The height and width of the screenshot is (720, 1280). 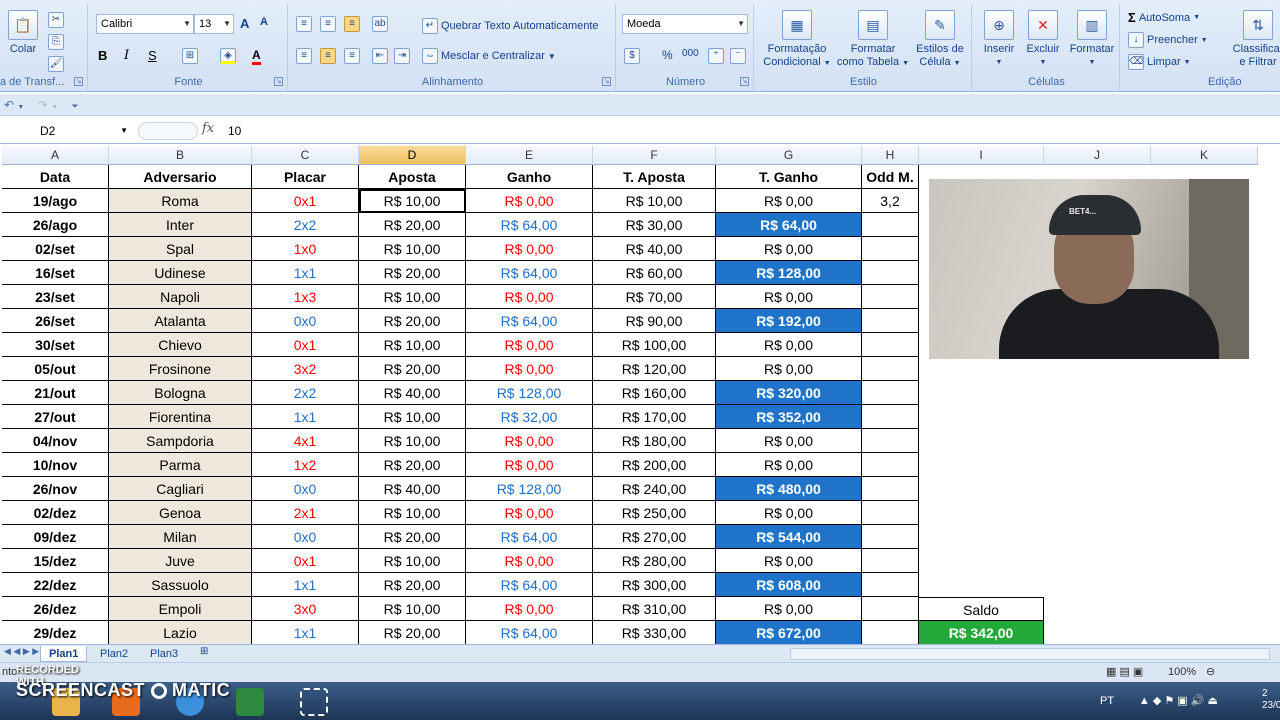 I want to click on column-header-f: F, so click(x=654, y=155).